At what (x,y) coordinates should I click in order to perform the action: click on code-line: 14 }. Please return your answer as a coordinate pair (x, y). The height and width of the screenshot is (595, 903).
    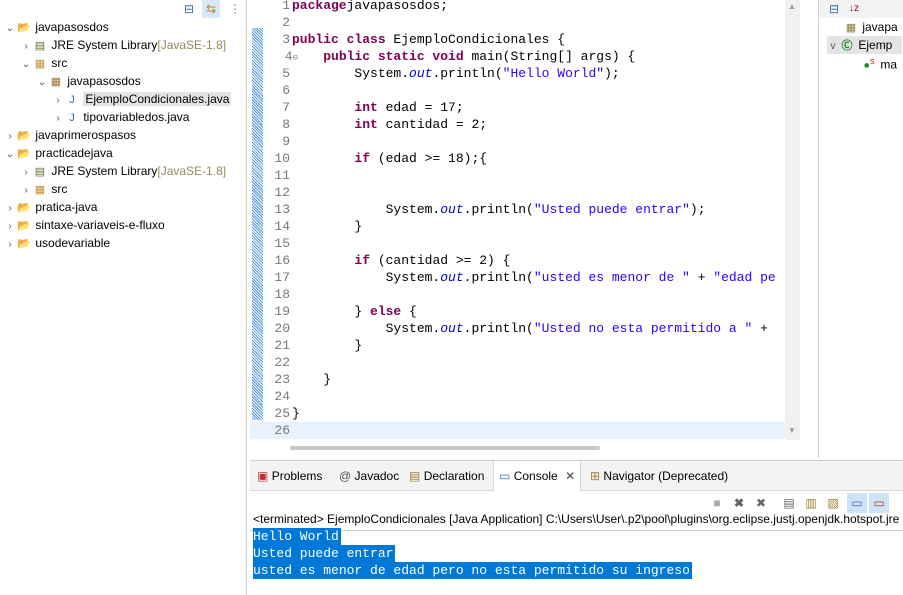
    Looking at the image, I should click on (517, 226).